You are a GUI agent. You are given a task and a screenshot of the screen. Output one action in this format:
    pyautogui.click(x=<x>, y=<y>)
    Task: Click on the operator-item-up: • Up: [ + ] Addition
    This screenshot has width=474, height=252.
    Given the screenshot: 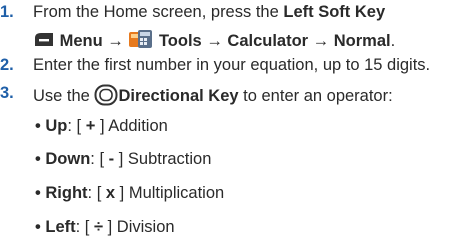 What is the action you would take?
    pyautogui.click(x=101, y=126)
    